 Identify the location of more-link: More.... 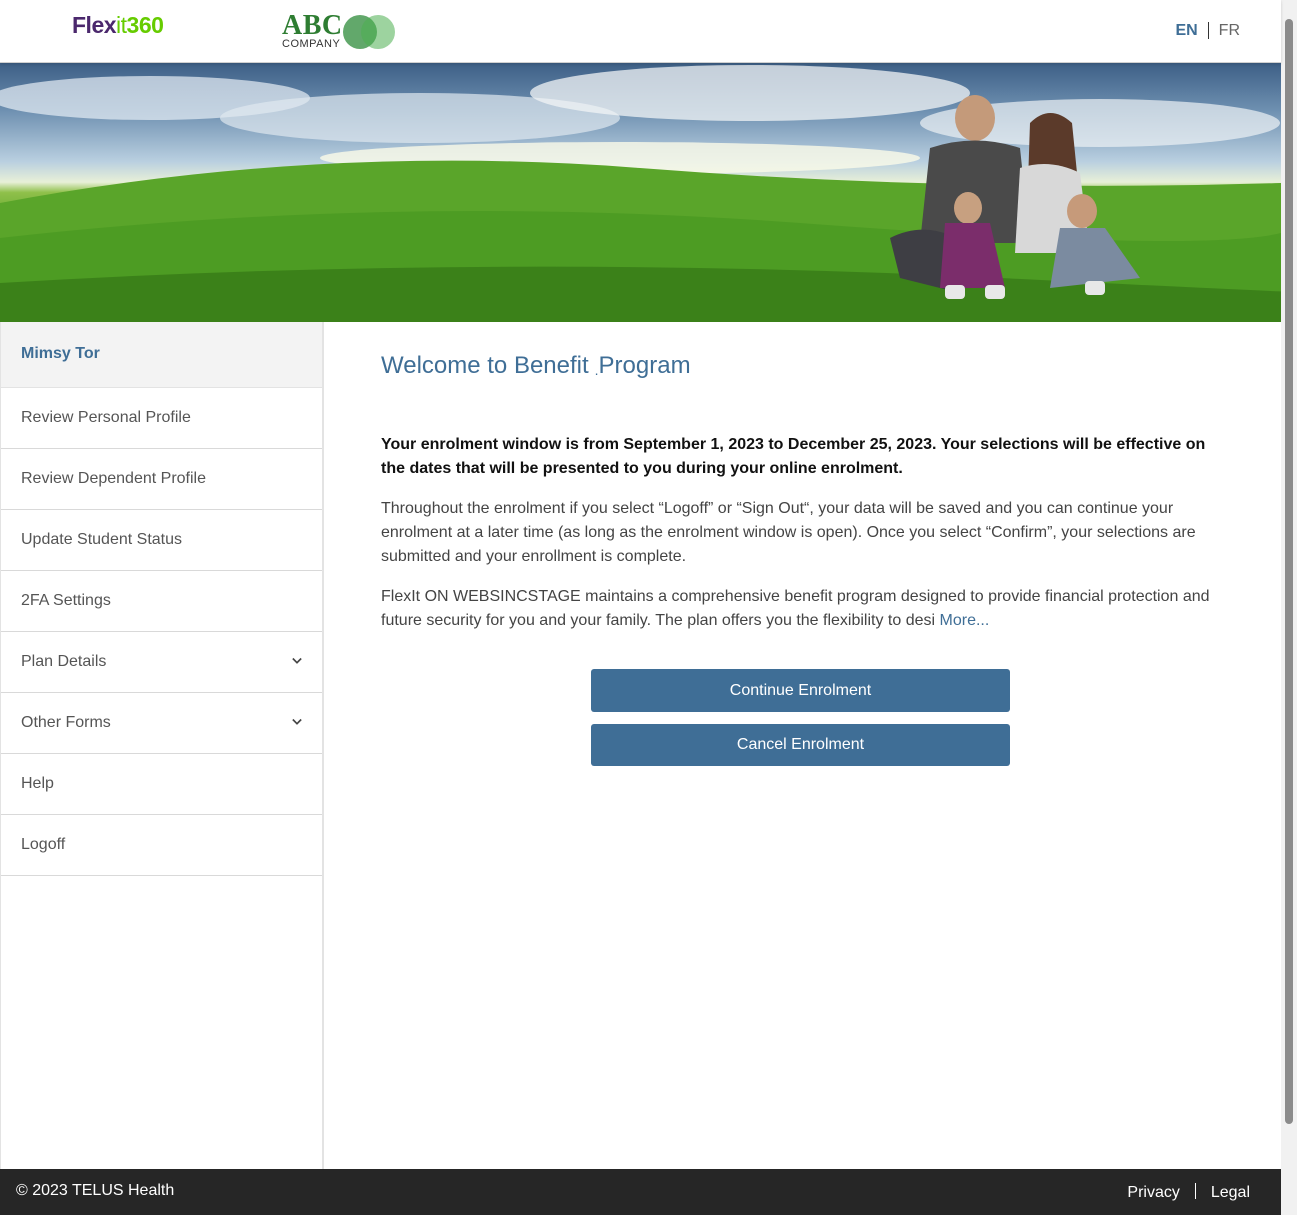
(965, 620).